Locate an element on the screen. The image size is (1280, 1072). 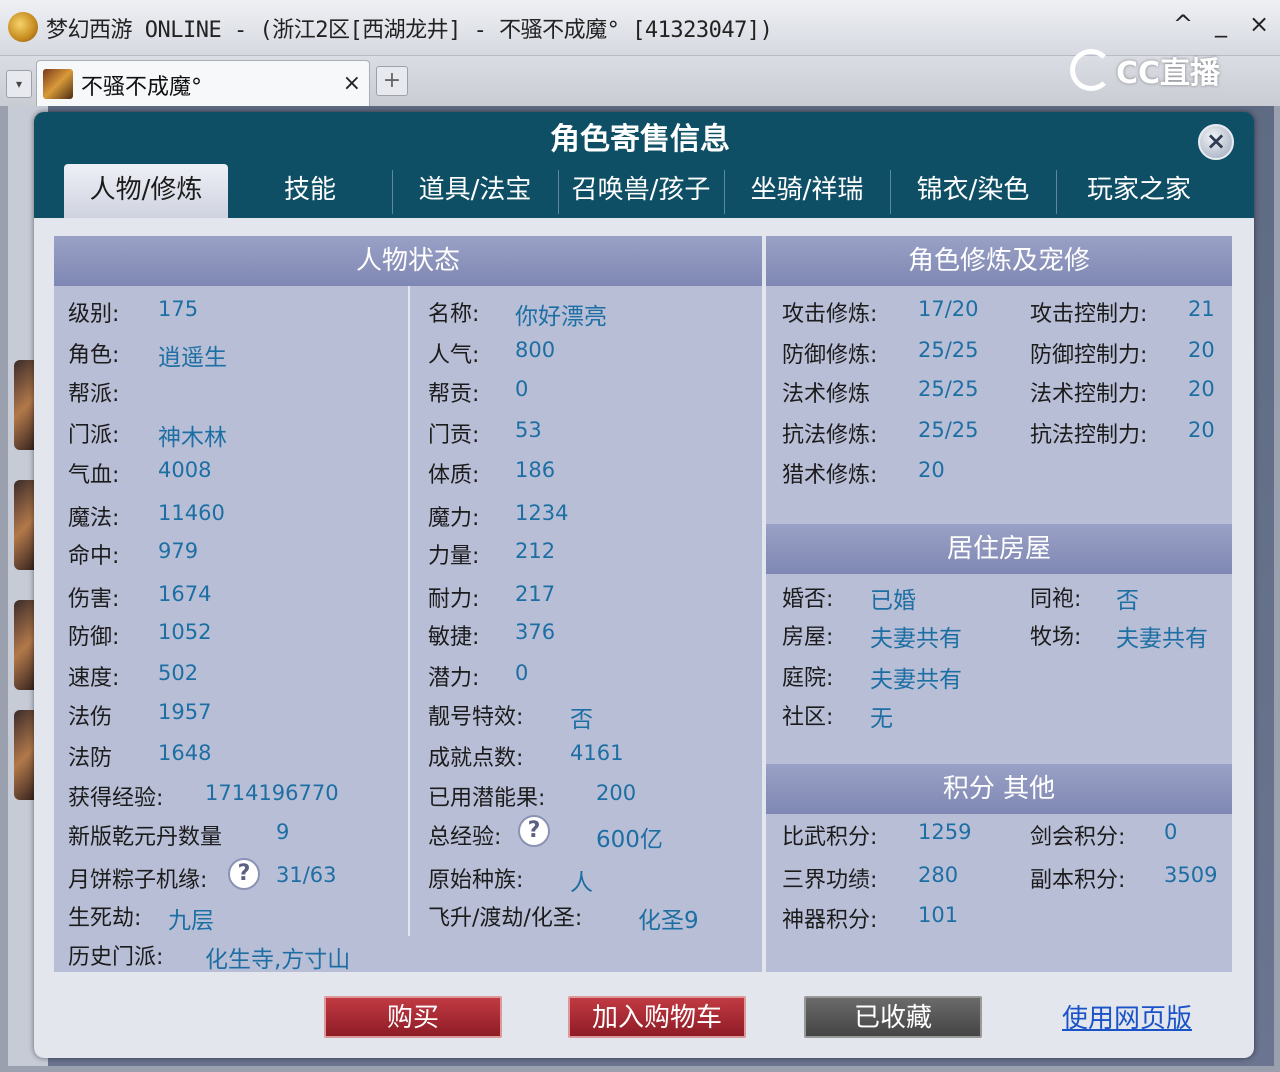
points-value: 101 is located at coordinates (938, 915).